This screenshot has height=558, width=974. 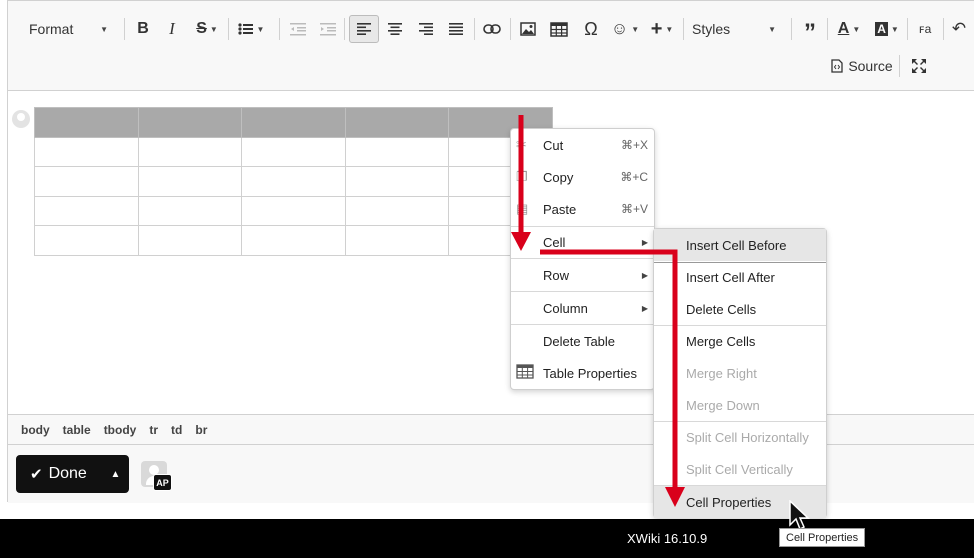 What do you see at coordinates (591, 29) in the screenshot?
I see `special-char-icon: Ω` at bounding box center [591, 29].